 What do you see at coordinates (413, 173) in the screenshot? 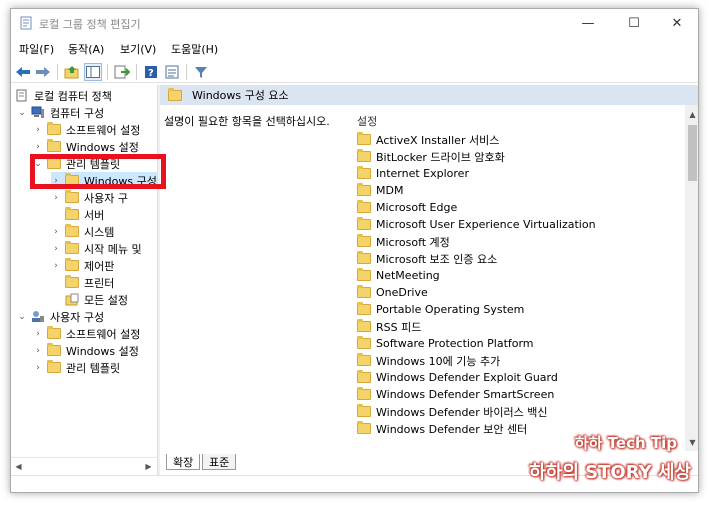
I see `list-item: Internet Explorer` at bounding box center [413, 173].